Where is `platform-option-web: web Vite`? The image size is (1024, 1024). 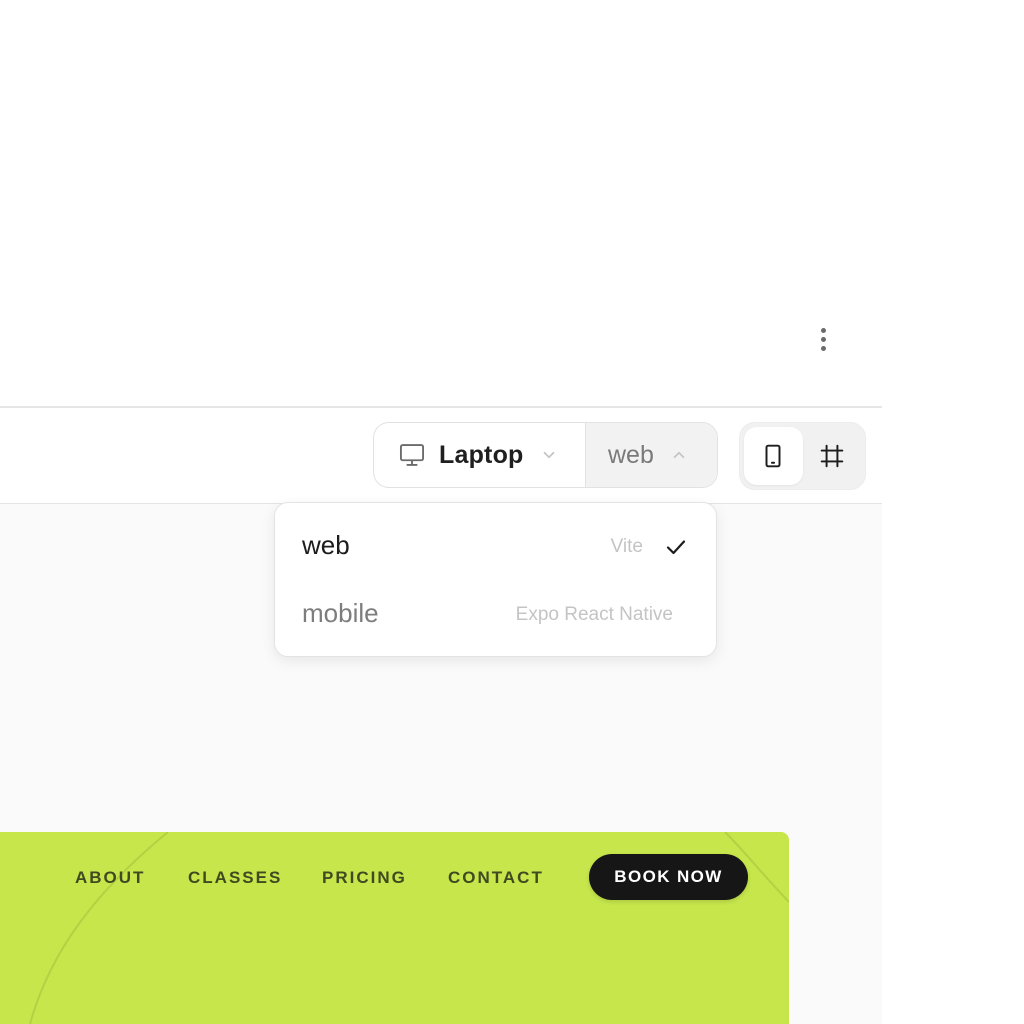
platform-option-web: web Vite is located at coordinates (495, 546).